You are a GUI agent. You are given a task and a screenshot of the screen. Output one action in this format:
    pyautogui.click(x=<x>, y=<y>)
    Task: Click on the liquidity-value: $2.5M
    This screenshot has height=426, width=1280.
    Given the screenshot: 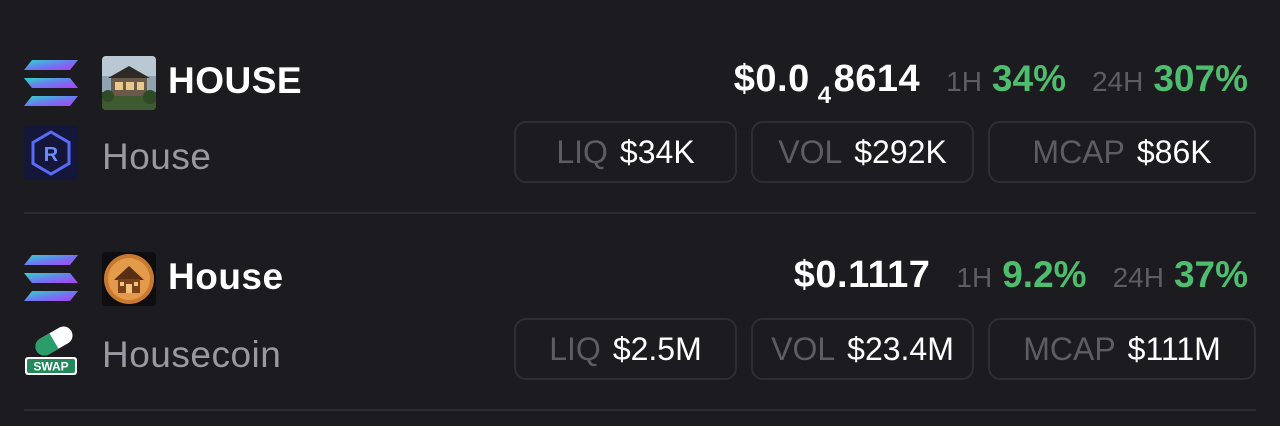 What is the action you would take?
    pyautogui.click(x=657, y=348)
    